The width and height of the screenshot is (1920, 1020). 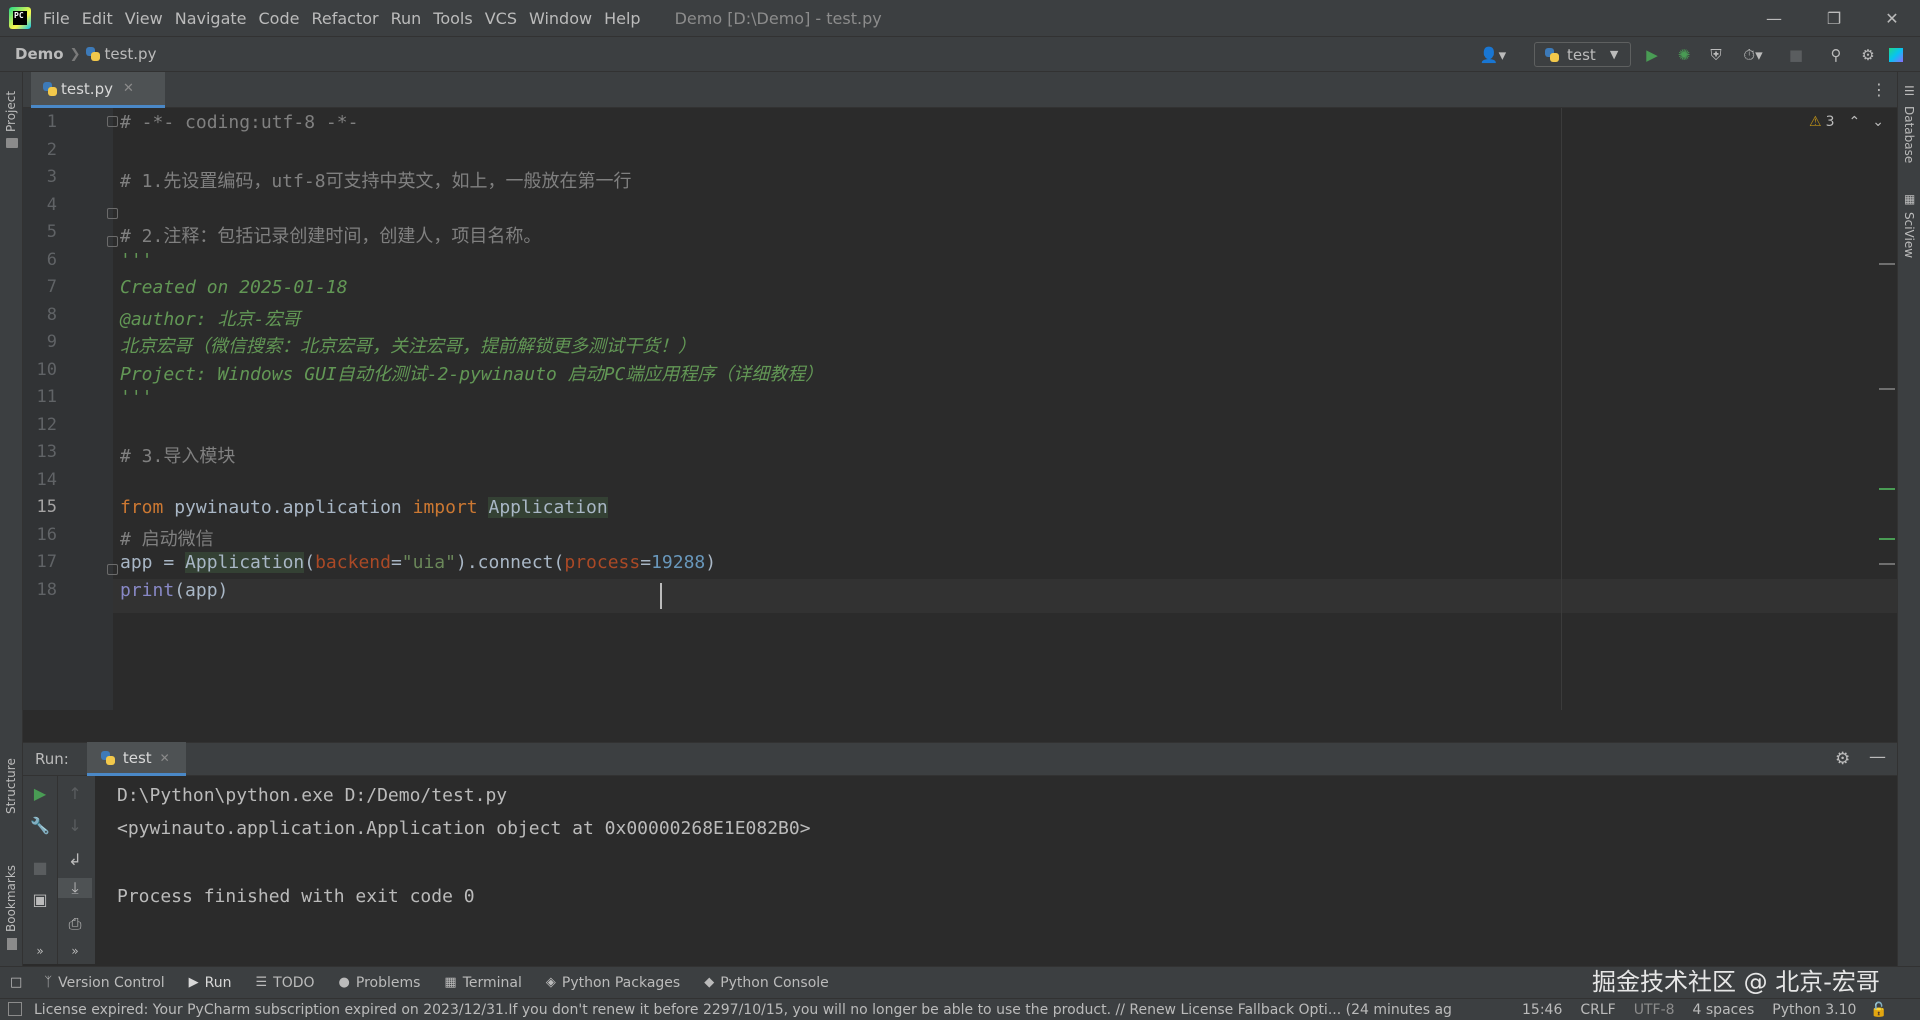 I want to click on menu-window: Window, so click(x=560, y=18).